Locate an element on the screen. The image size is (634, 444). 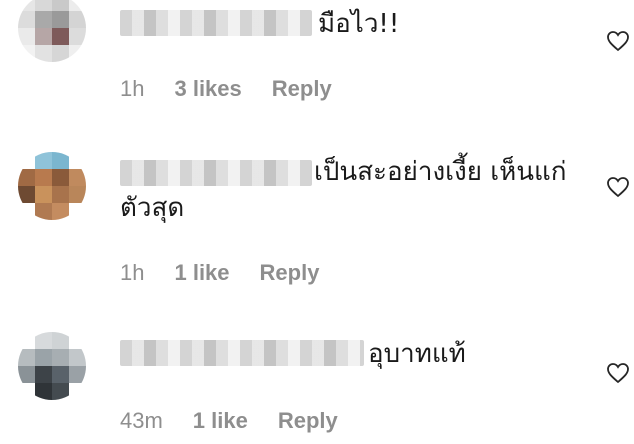
comment-text: อุบาทแท้ is located at coordinates (417, 354).